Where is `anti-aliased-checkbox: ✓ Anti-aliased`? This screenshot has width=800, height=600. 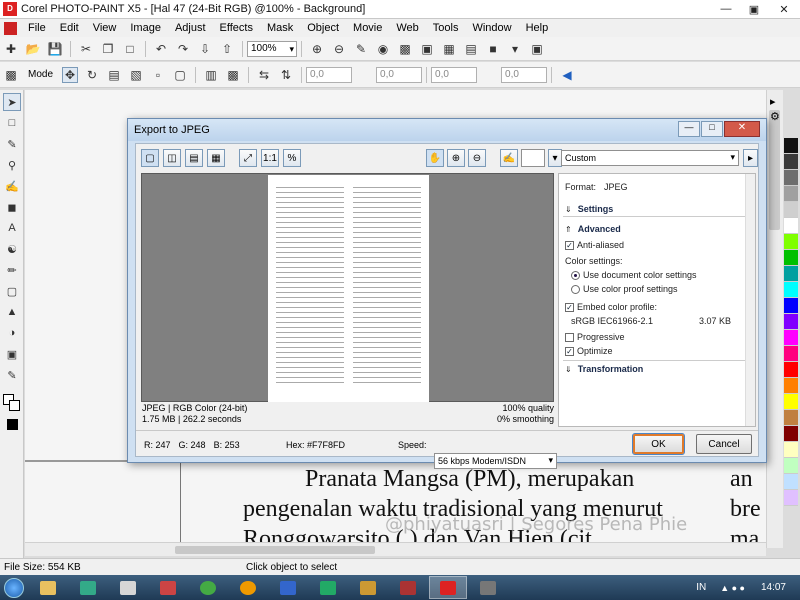
anti-aliased-checkbox: ✓ Anti-aliased is located at coordinates (594, 245).